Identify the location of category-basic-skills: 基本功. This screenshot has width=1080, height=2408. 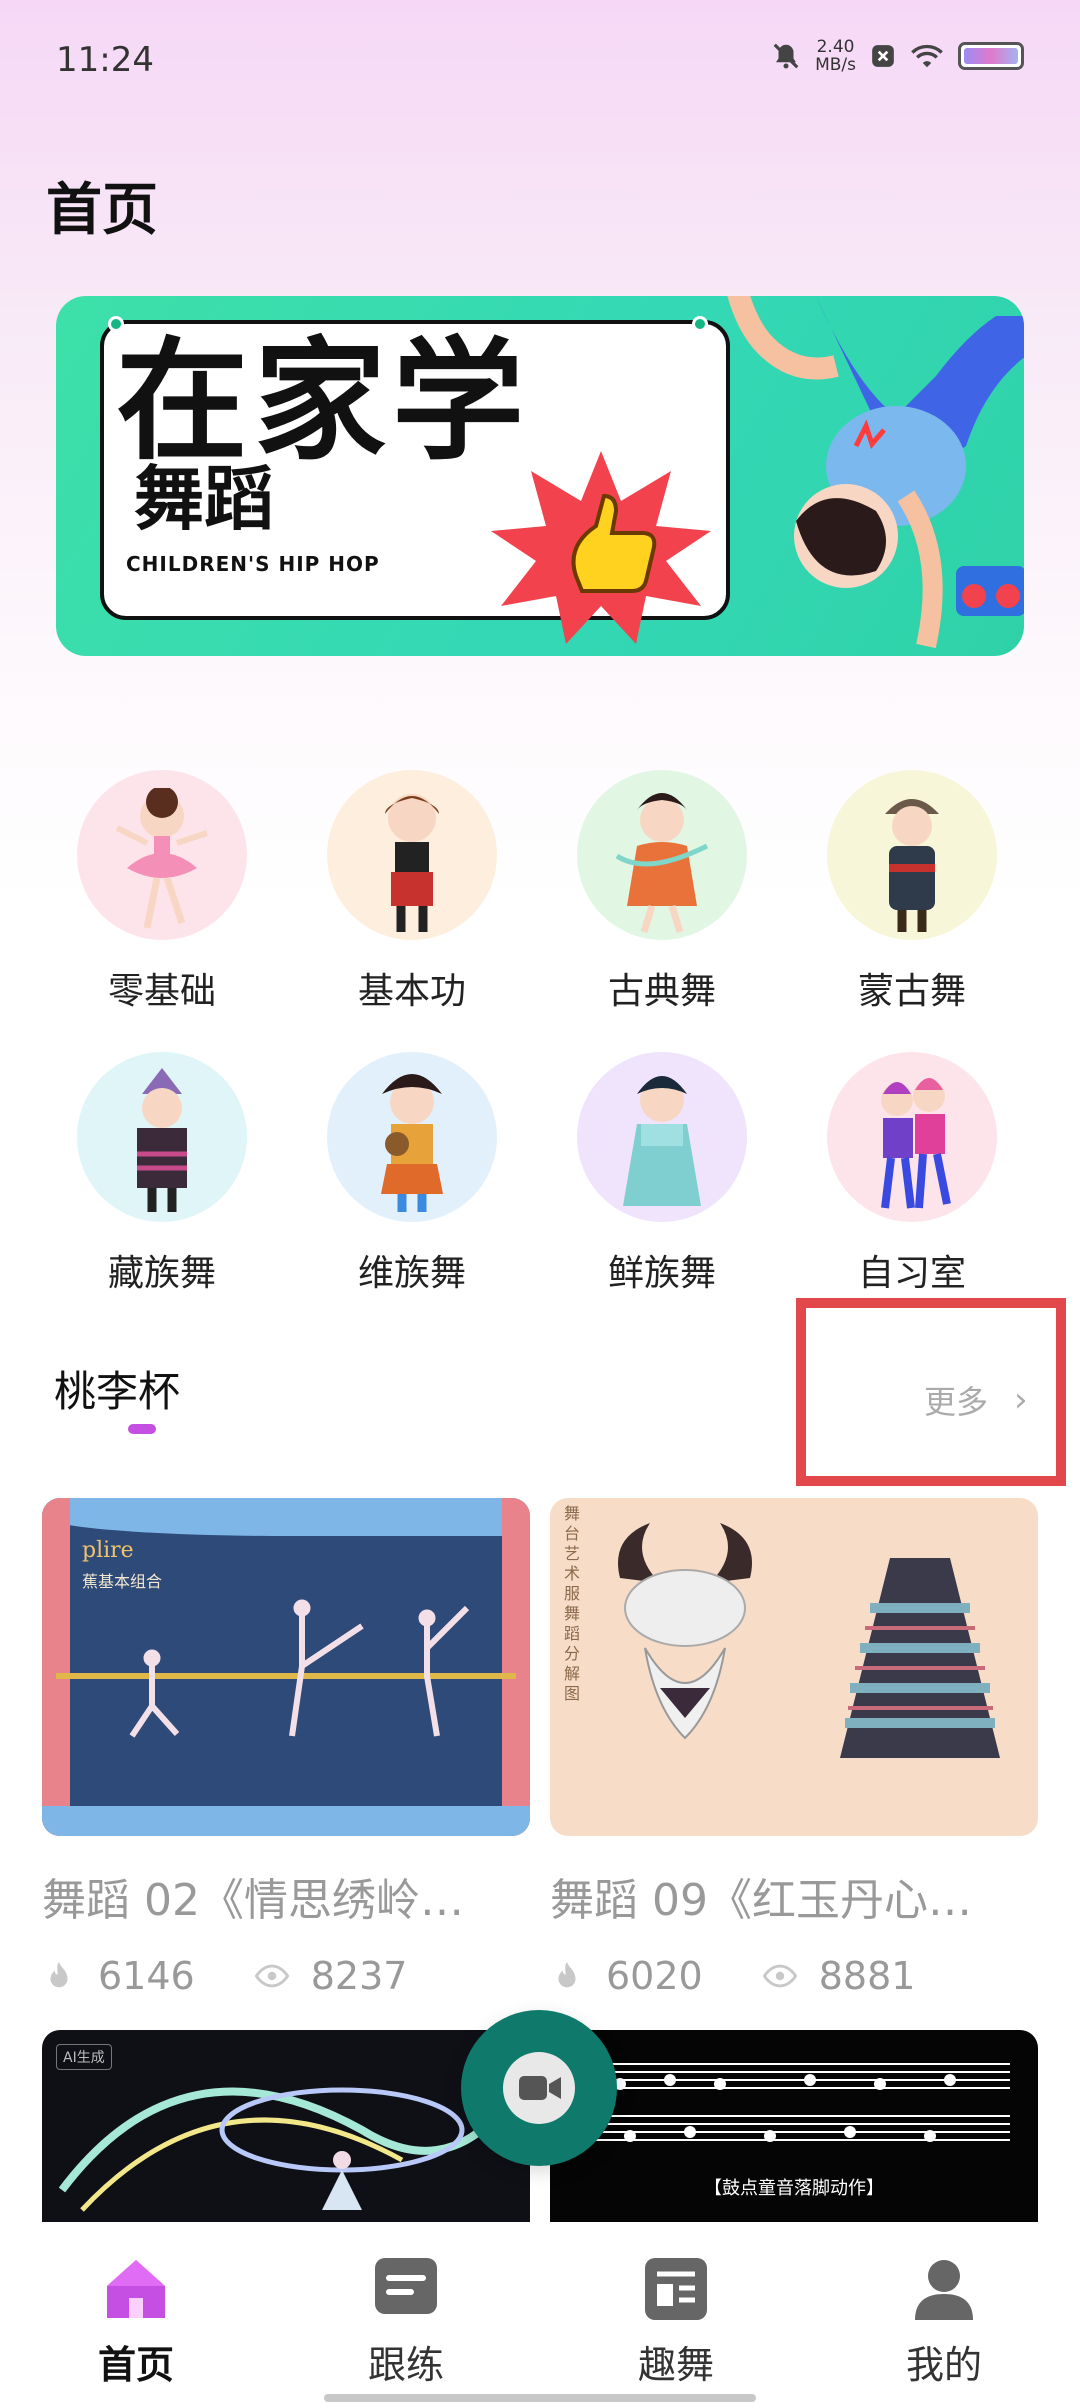
(412, 892).